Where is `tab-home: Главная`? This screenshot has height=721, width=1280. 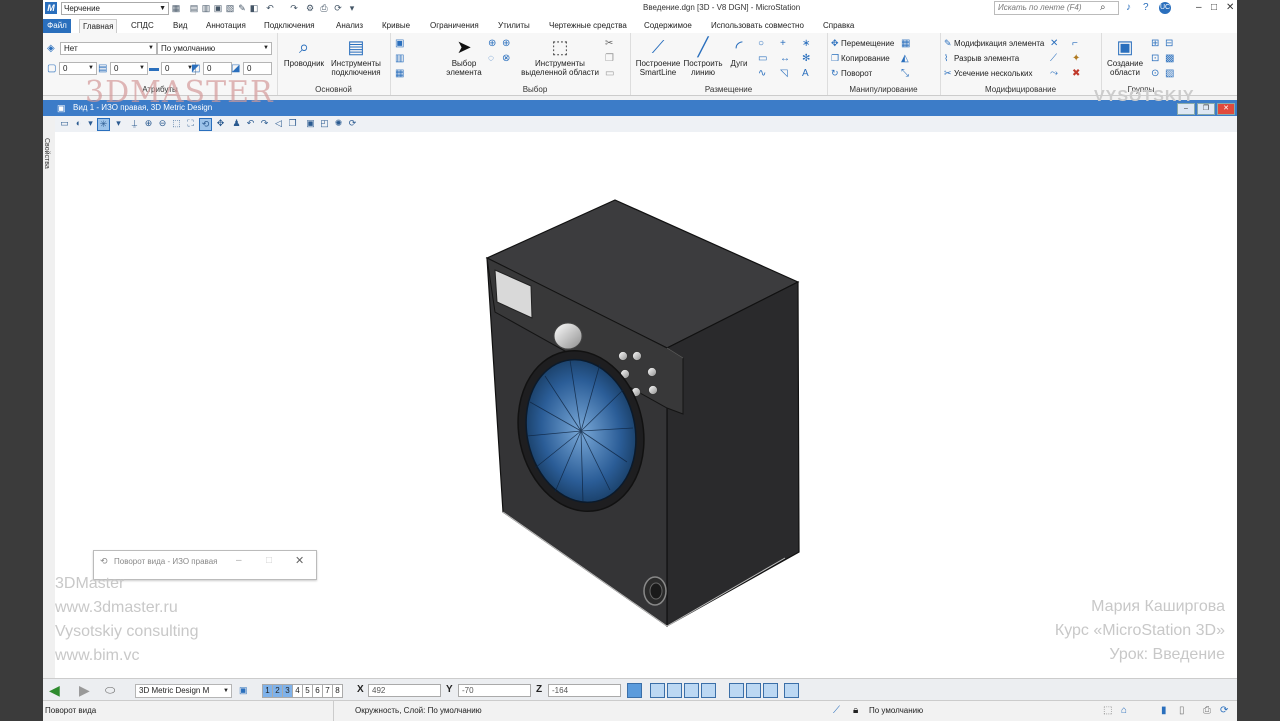 tab-home: Главная is located at coordinates (98, 26).